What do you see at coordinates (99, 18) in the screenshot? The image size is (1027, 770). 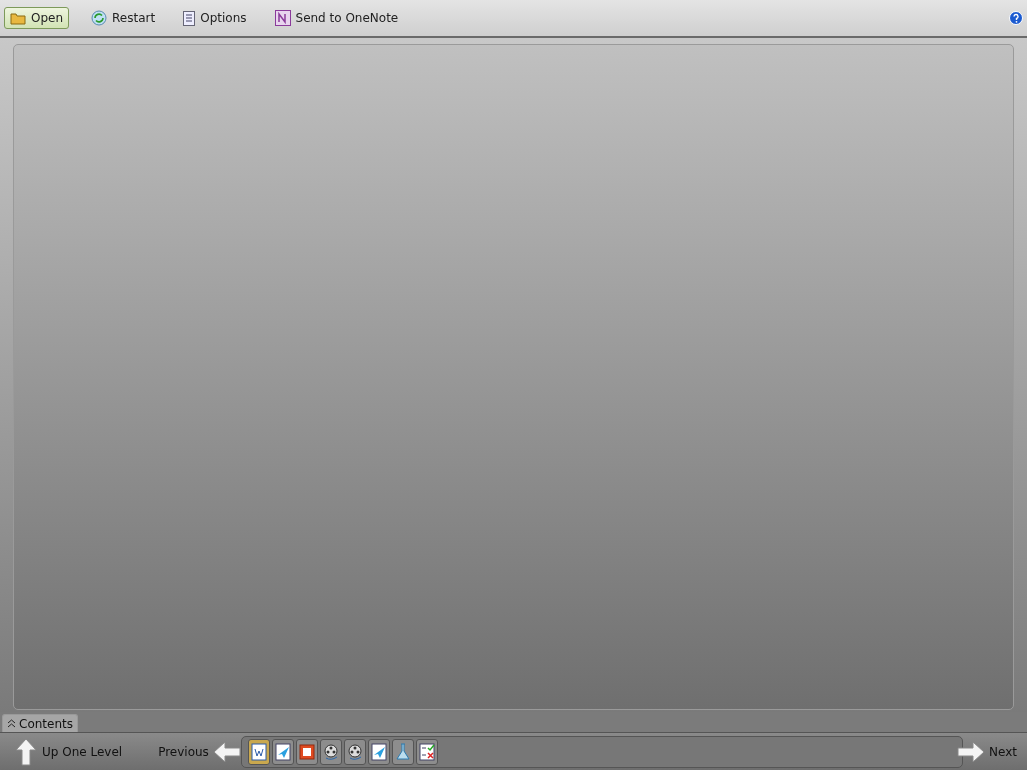 I see `refresh-icon` at bounding box center [99, 18].